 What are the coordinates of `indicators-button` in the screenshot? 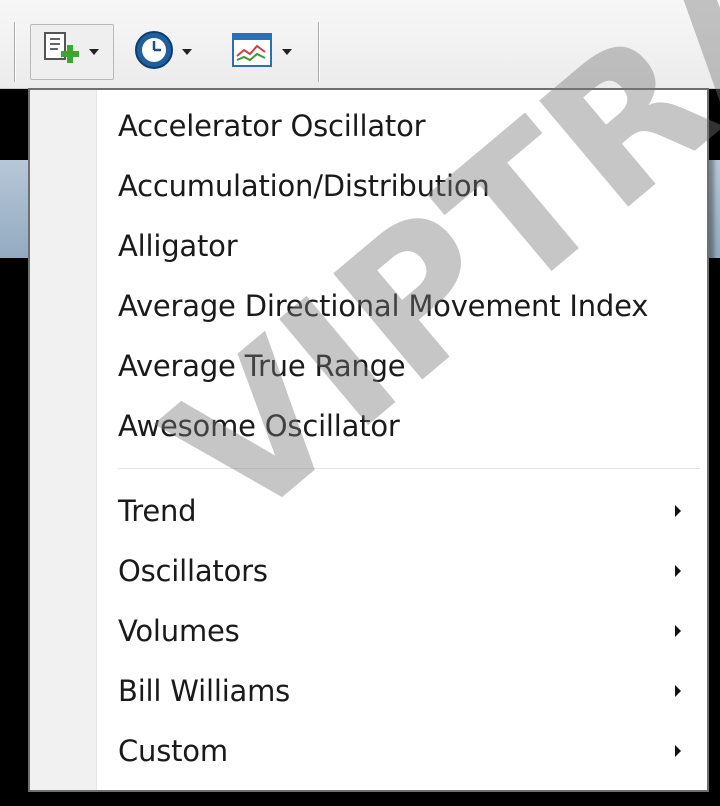 It's located at (270, 52).